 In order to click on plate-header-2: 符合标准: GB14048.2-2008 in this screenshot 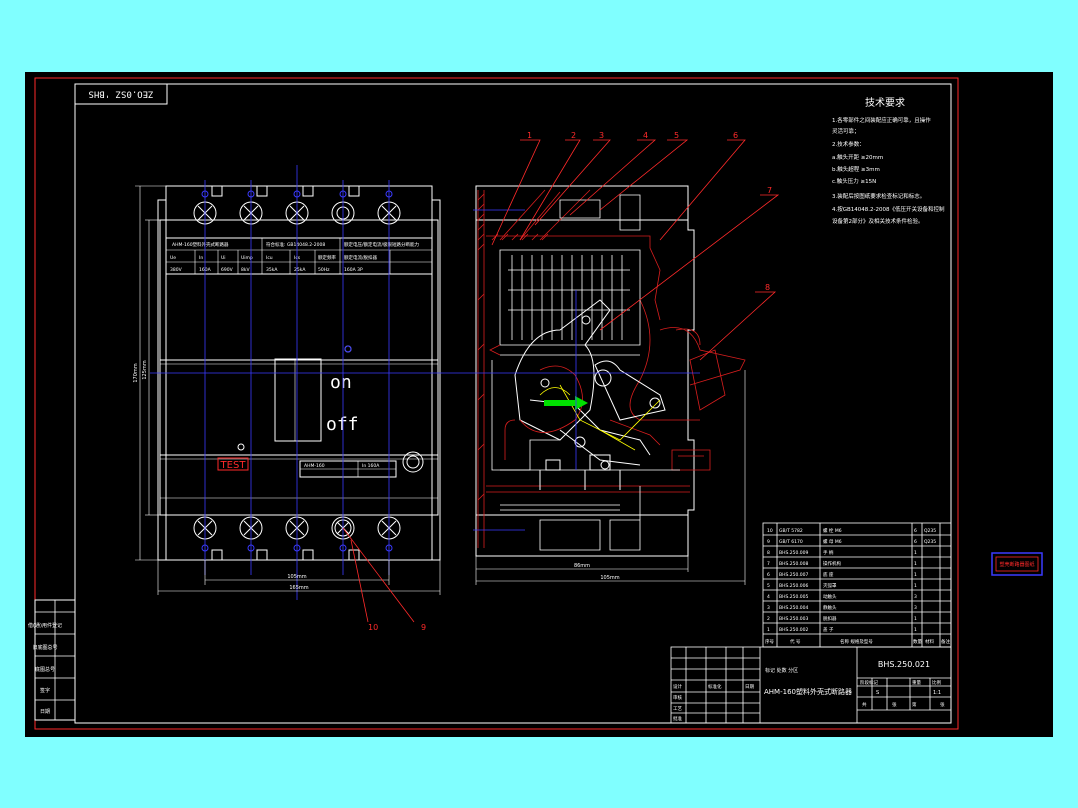, I will do `click(295, 244)`.